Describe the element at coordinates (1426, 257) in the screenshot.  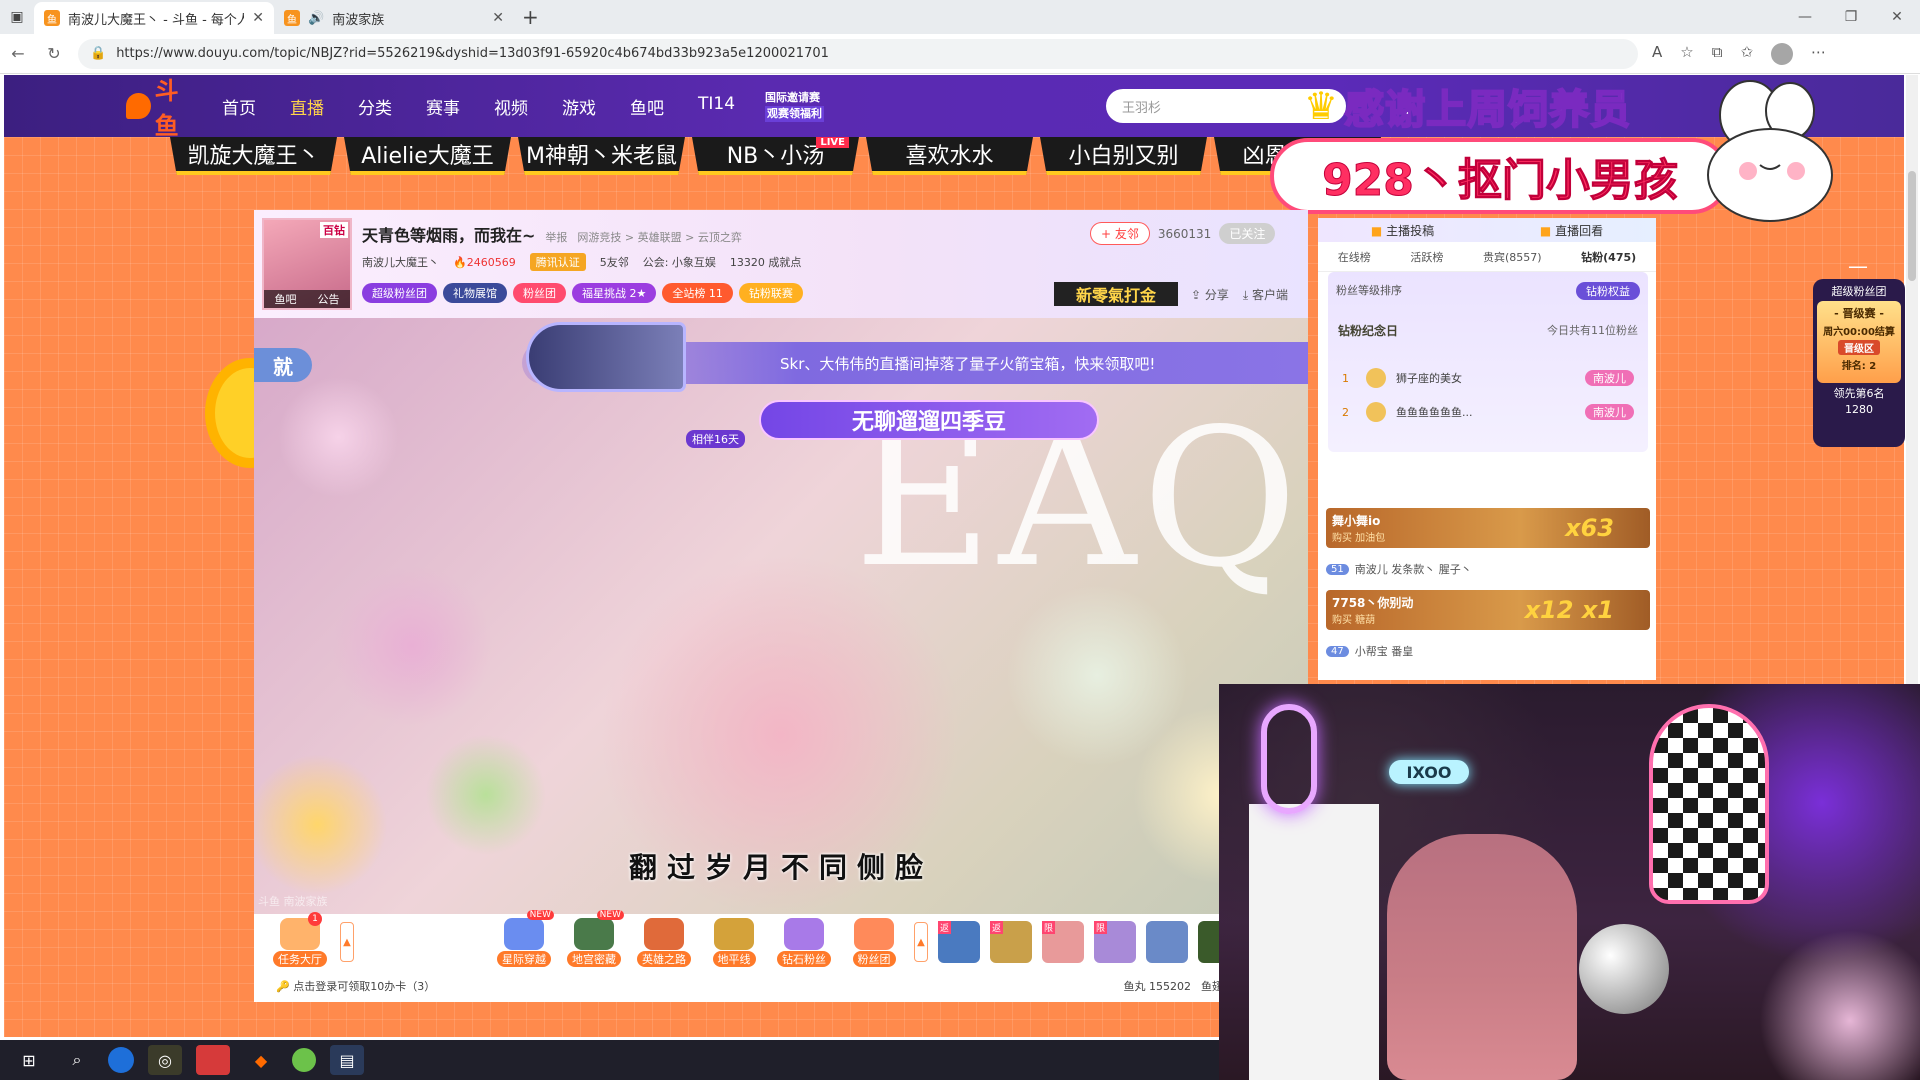
I see `tab-active: 活跃榜` at that location.